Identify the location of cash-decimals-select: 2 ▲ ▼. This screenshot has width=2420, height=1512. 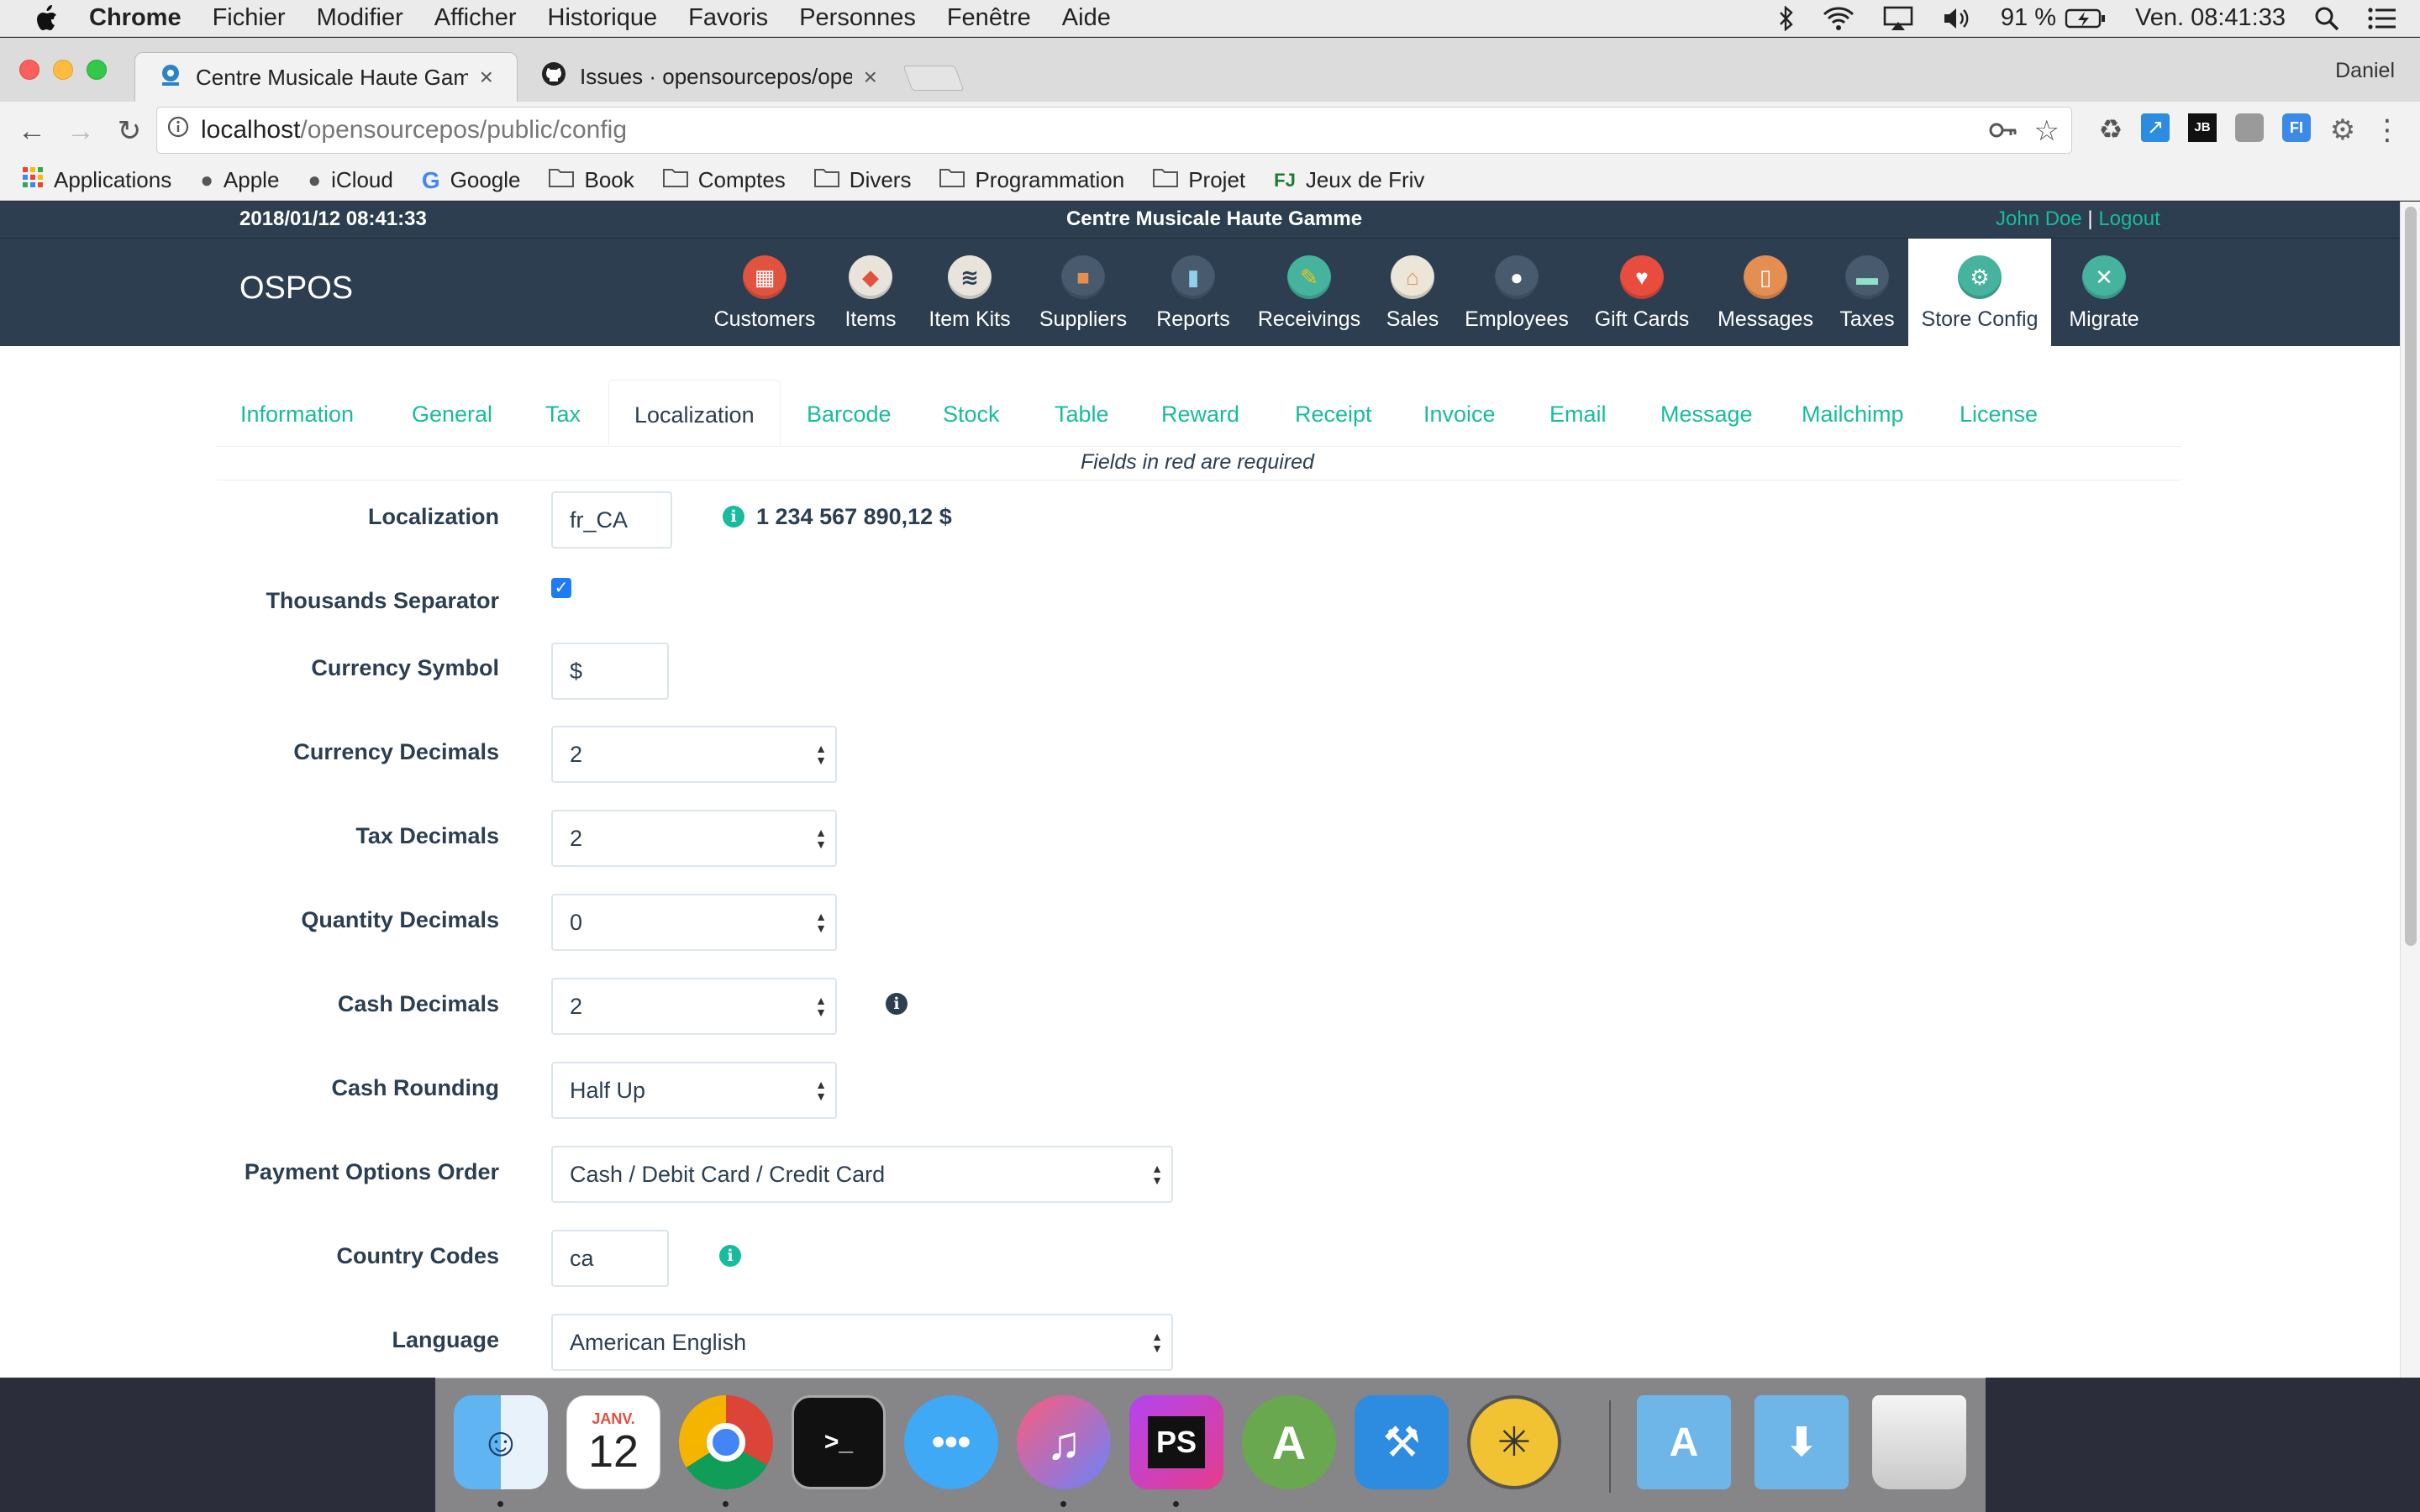
(694, 1006).